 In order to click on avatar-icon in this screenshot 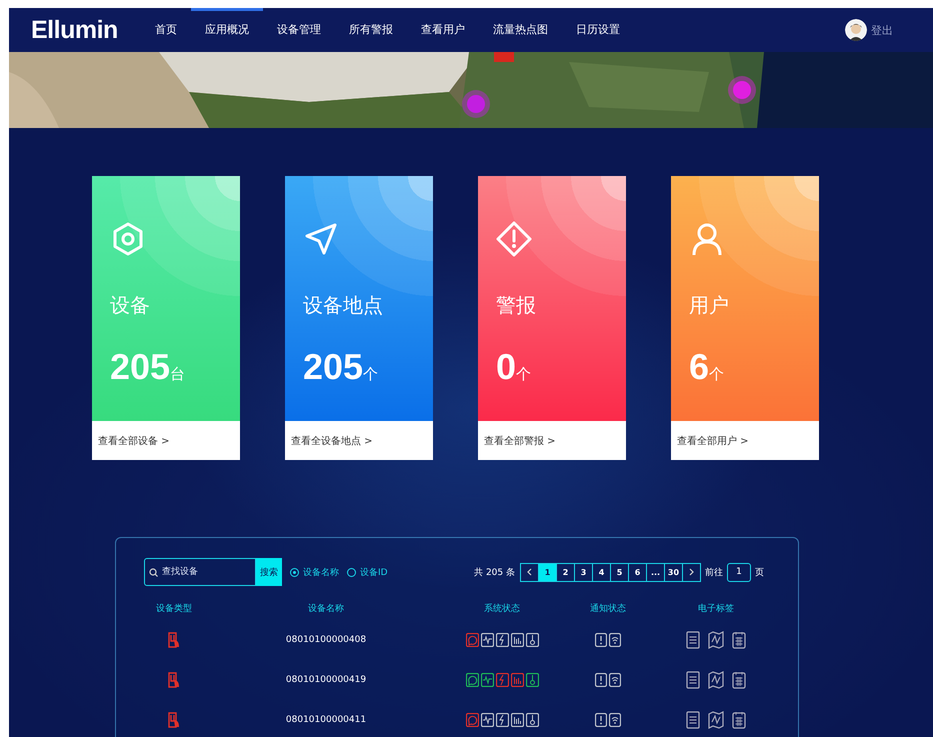, I will do `click(856, 30)`.